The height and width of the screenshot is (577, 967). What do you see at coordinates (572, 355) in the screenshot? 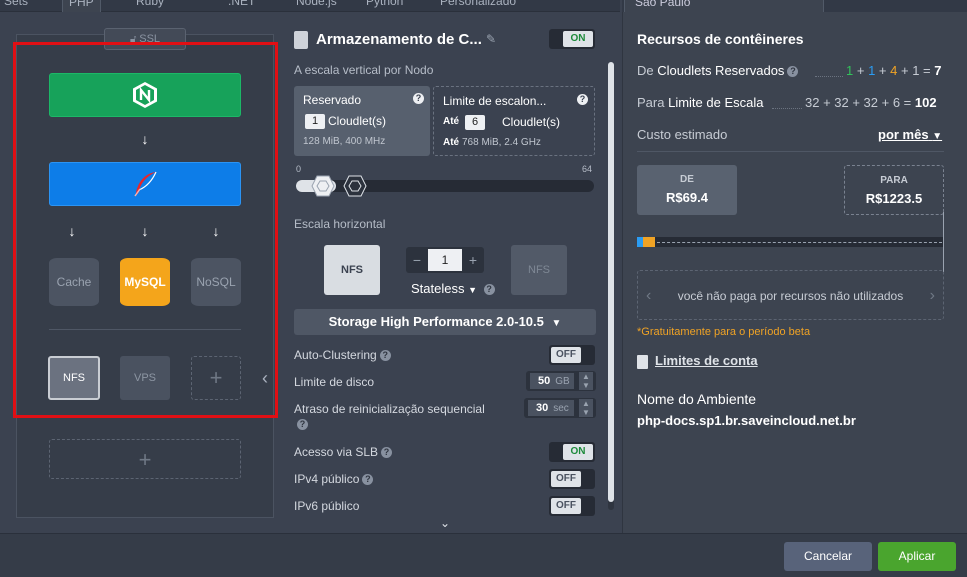
I see `auto-clustering-toggle: OFF` at bounding box center [572, 355].